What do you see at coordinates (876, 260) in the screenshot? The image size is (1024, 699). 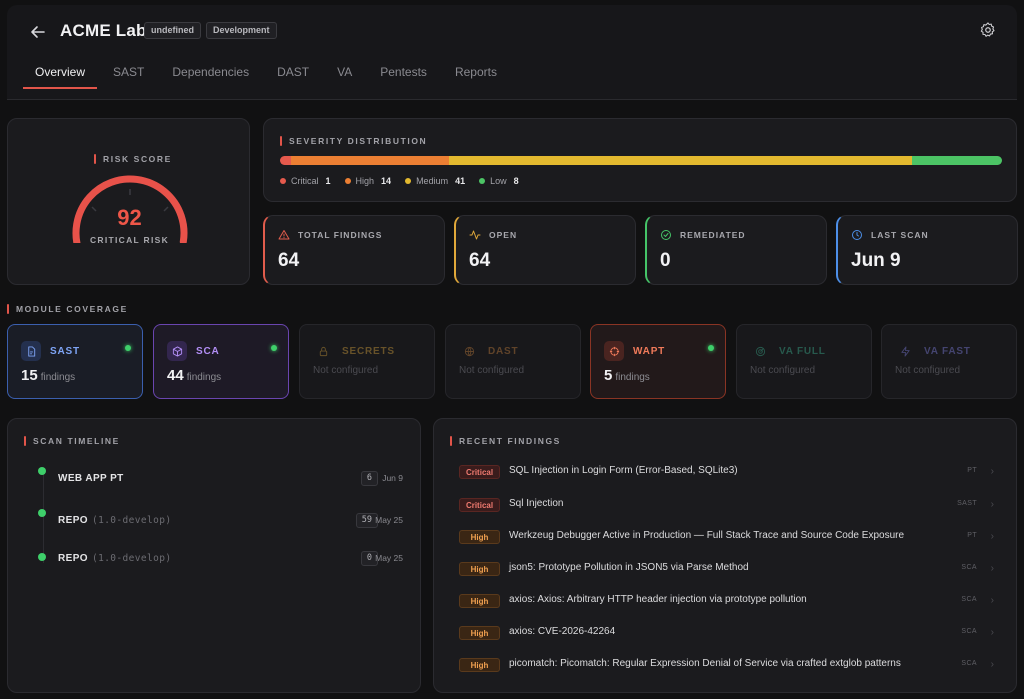 I see `last-scan-value: Jun 9` at bounding box center [876, 260].